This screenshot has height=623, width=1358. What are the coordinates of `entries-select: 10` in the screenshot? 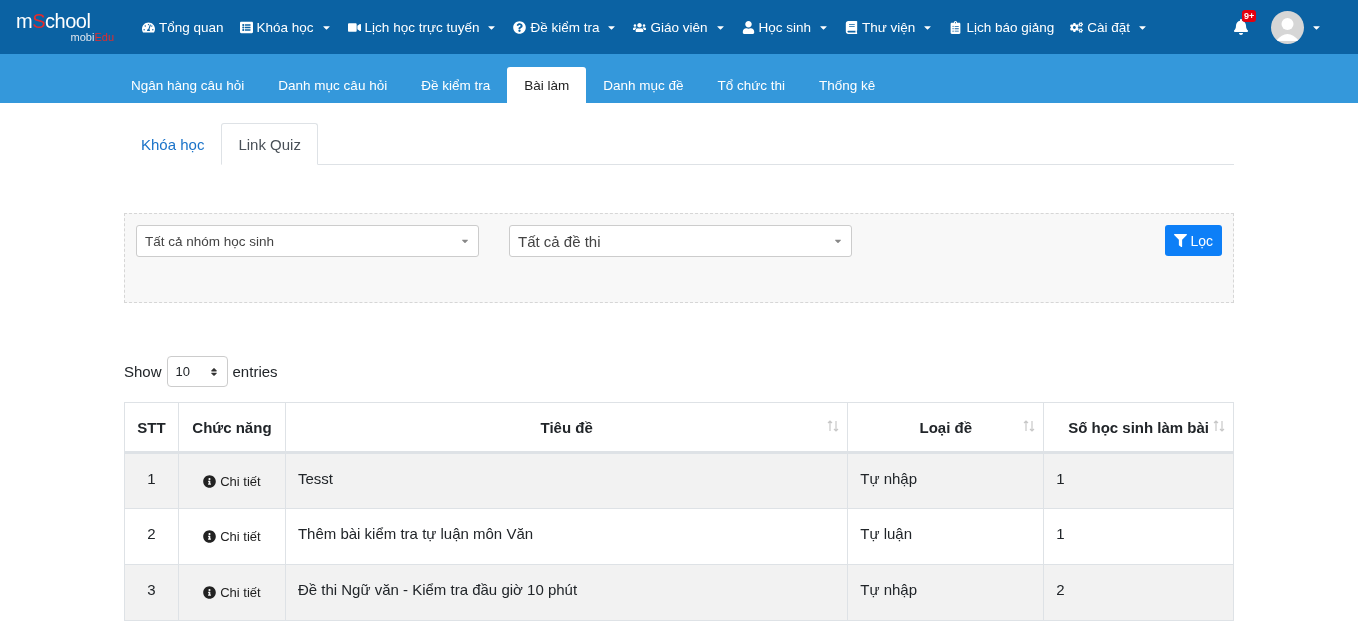 It's located at (197, 371).